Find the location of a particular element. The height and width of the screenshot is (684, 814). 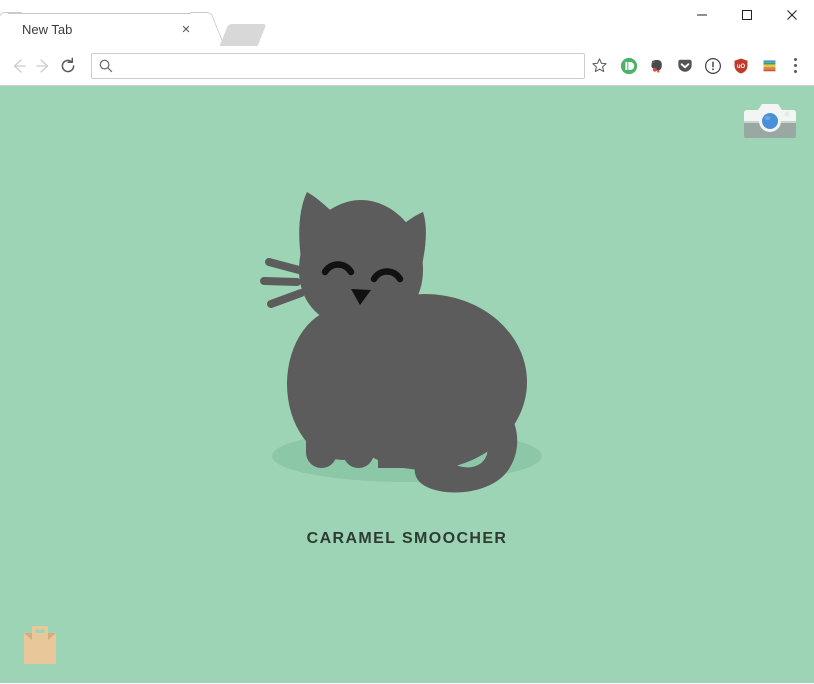

camera-icon is located at coordinates (770, 120).